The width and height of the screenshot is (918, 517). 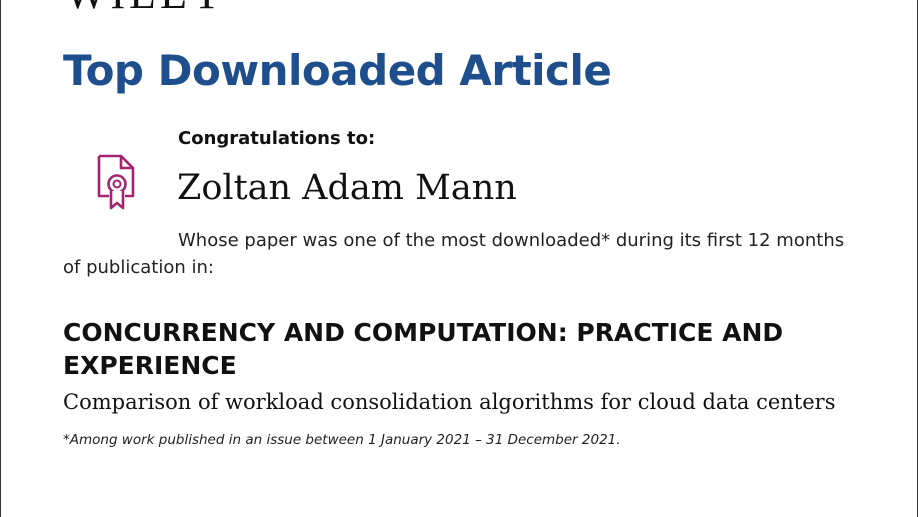 I want to click on certificate-title: Top Downloaded Article, so click(x=337, y=70).